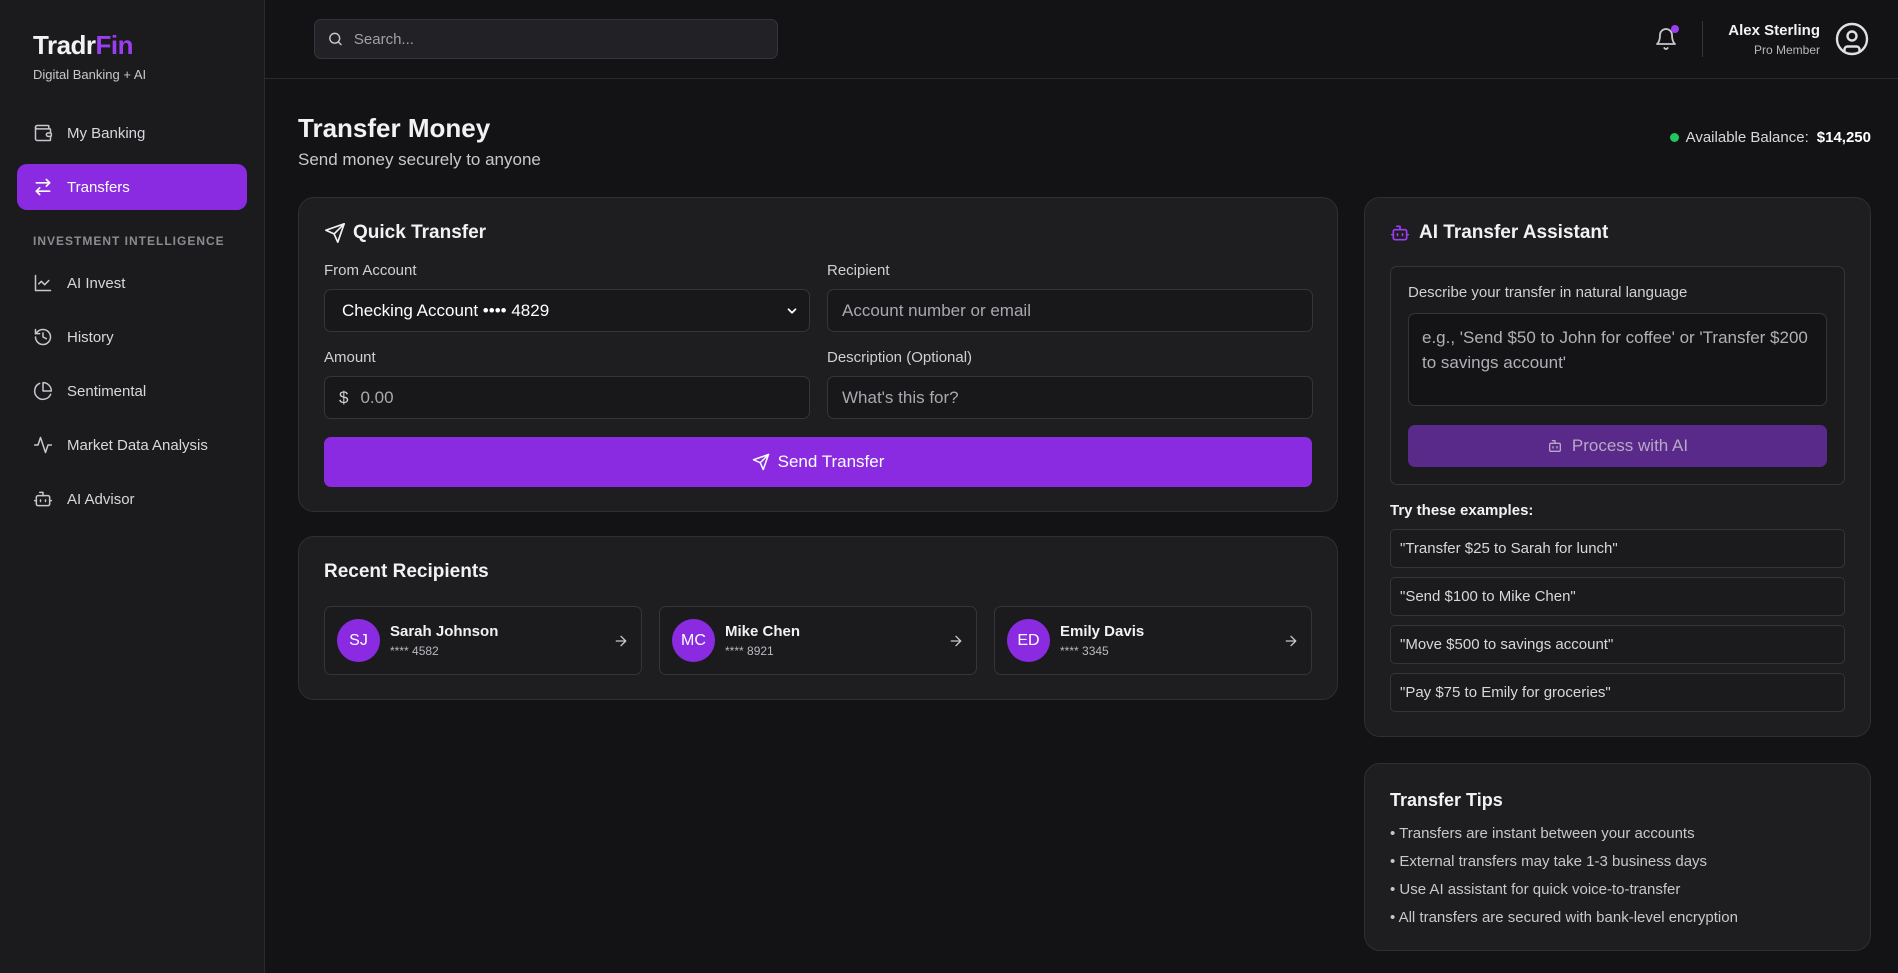 The width and height of the screenshot is (1898, 973). I want to click on amount-box: $, so click(567, 397).